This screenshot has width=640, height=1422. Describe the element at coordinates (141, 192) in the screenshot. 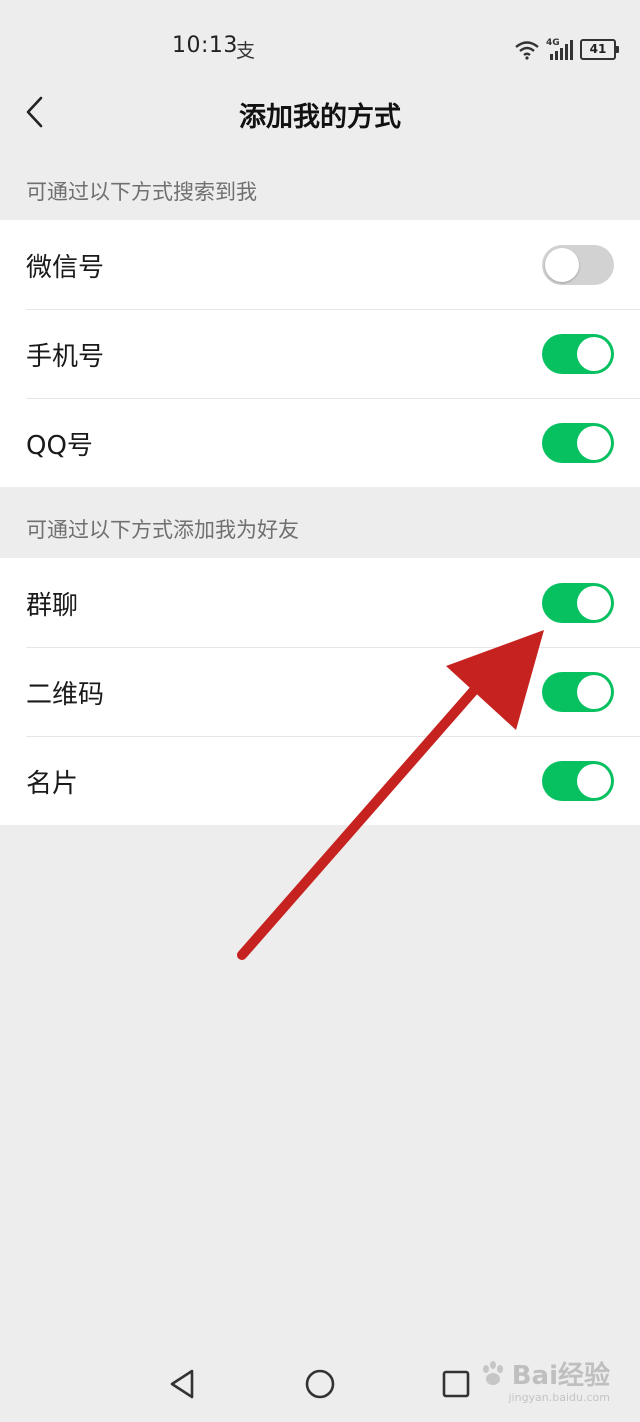

I see `search-section-header: 可通过以下方式搜索到我` at that location.